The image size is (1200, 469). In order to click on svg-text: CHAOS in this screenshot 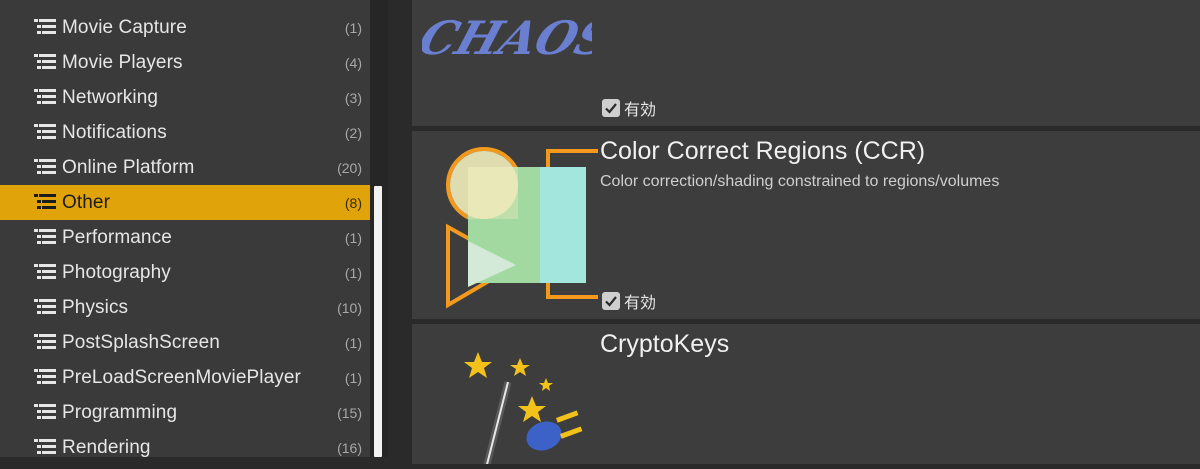, I will do `click(507, 39)`.